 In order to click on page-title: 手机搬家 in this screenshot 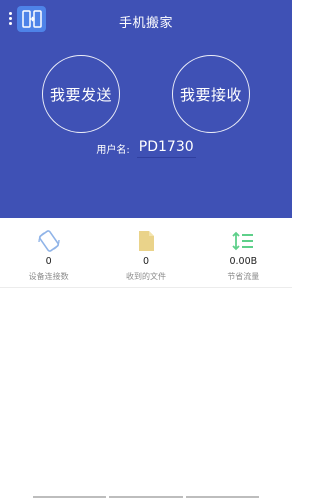, I will do `click(145, 23)`.